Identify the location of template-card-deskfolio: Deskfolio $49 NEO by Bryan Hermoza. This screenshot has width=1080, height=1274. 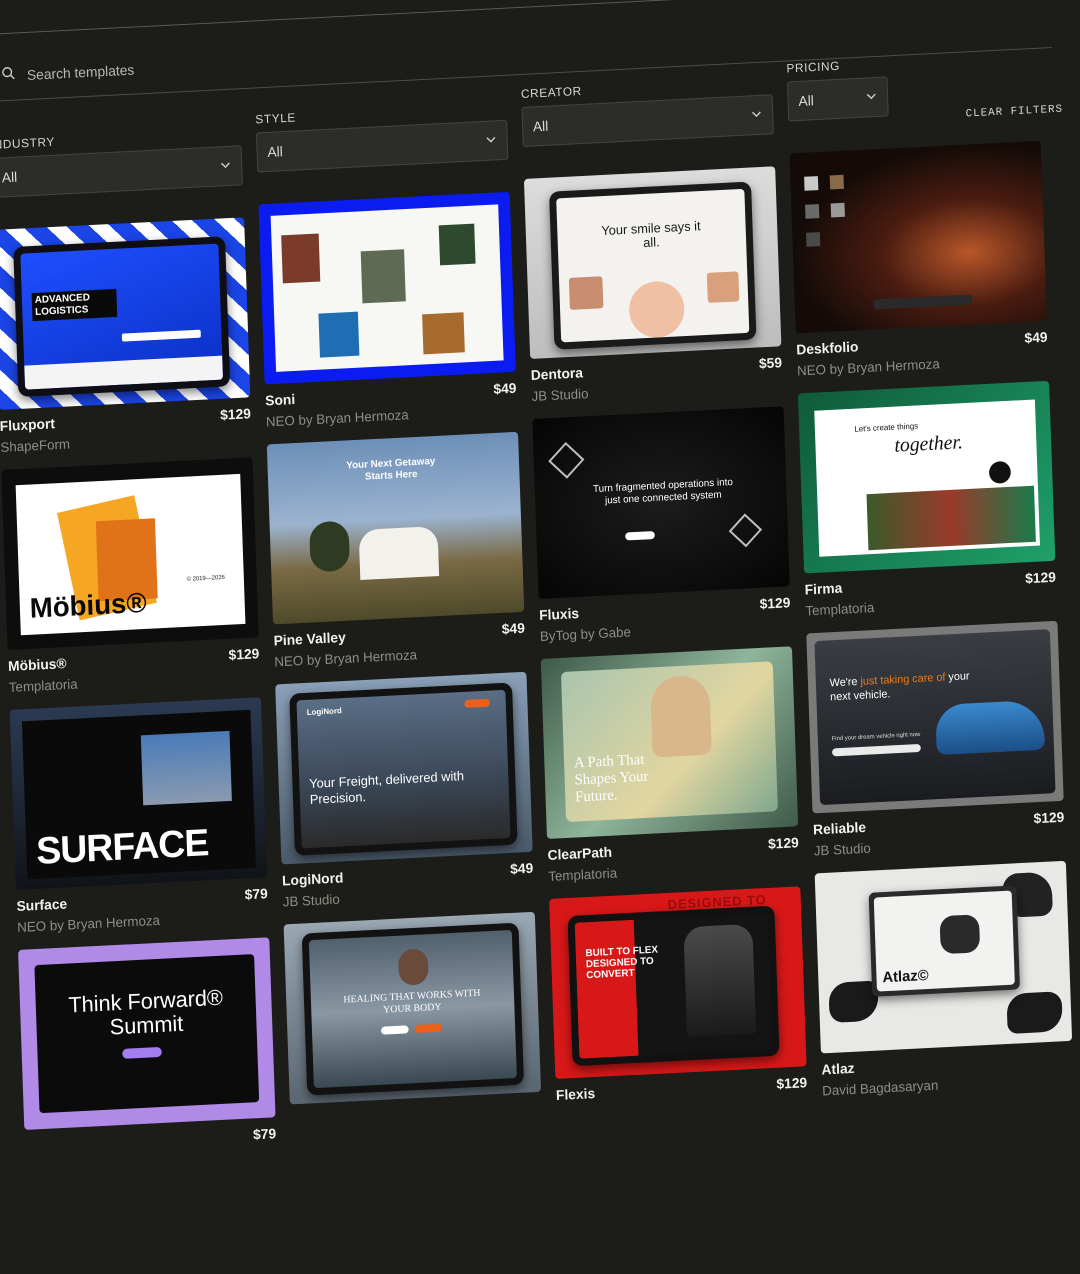
(919, 263).